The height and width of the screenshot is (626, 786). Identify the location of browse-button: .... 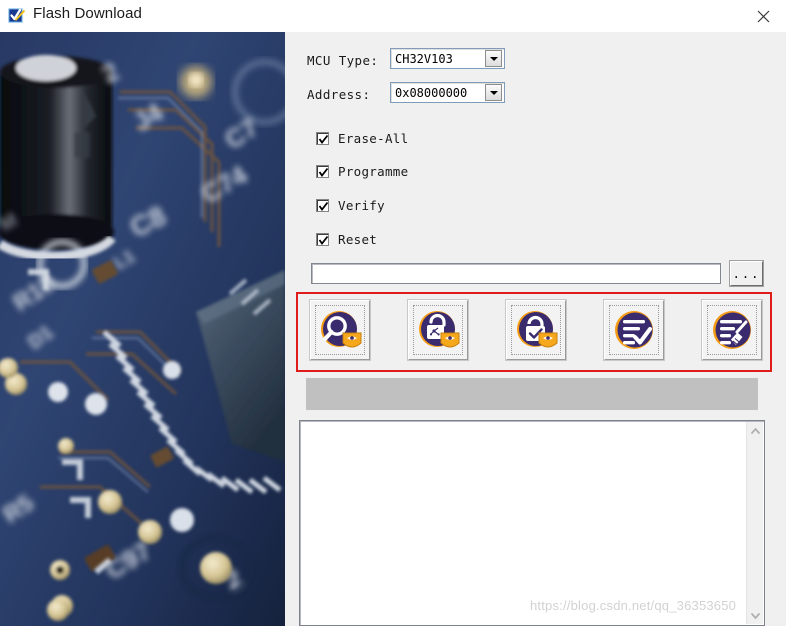
(746, 273).